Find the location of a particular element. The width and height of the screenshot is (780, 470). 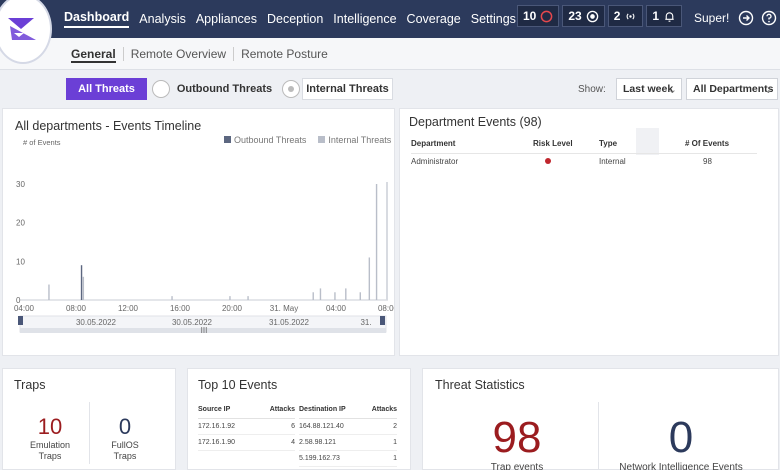

table-header-row: Source IP Attacks is located at coordinates (246, 410).